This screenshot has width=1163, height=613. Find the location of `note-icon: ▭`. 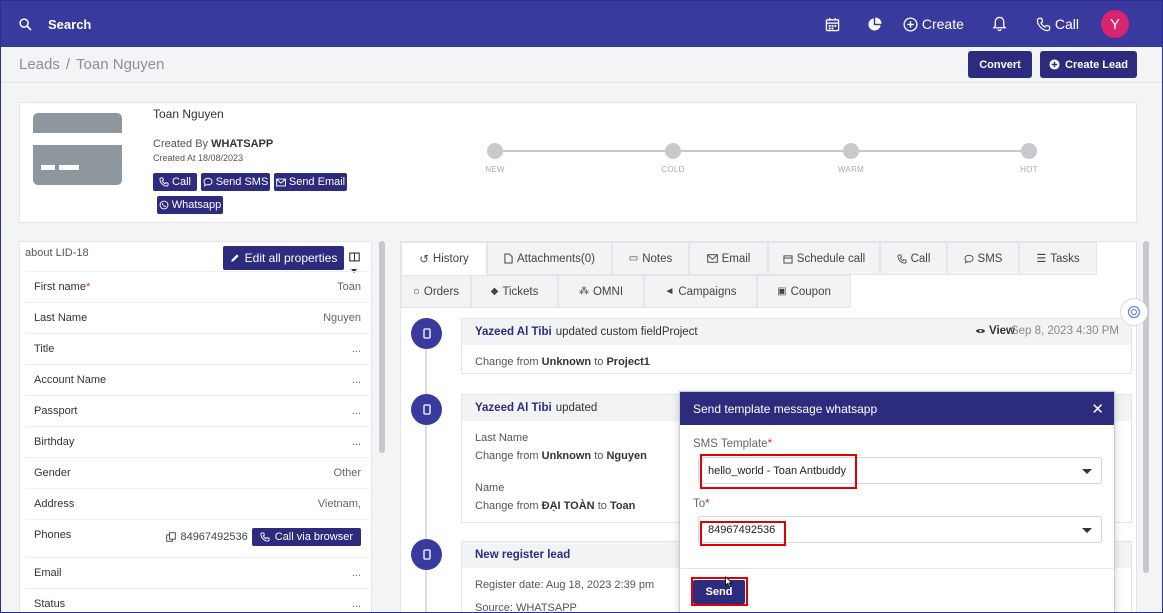

note-icon: ▭ is located at coordinates (633, 258).